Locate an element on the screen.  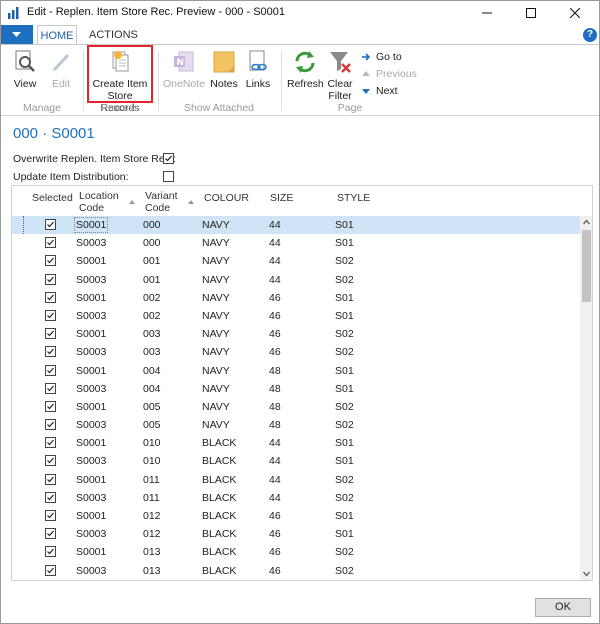
table-row: S0001 002 NAVY 46 S01 is located at coordinates (296, 298).